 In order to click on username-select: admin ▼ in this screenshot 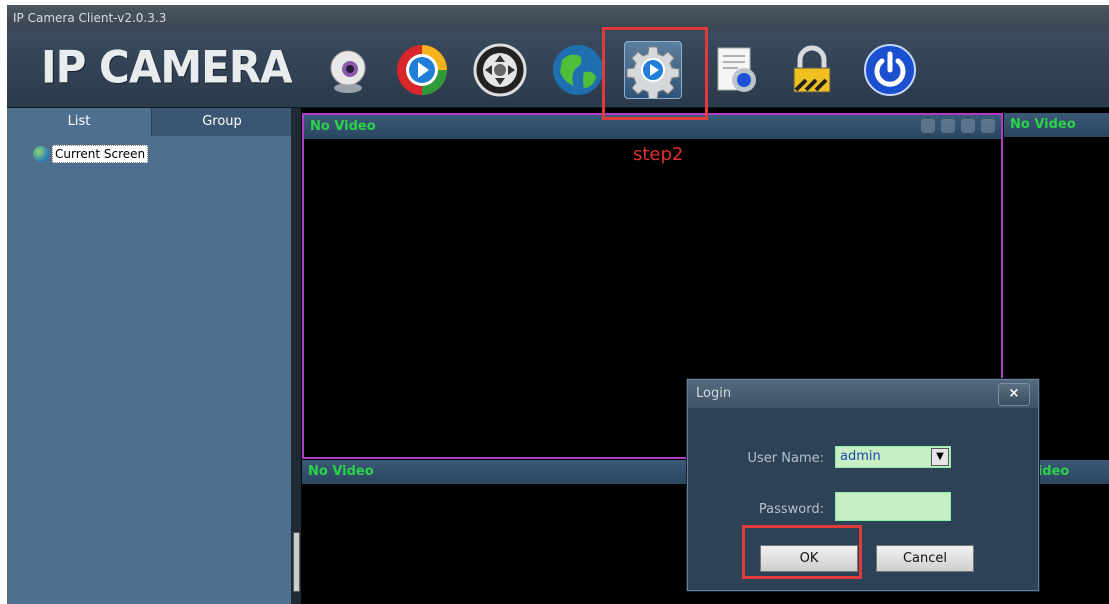, I will do `click(893, 457)`.